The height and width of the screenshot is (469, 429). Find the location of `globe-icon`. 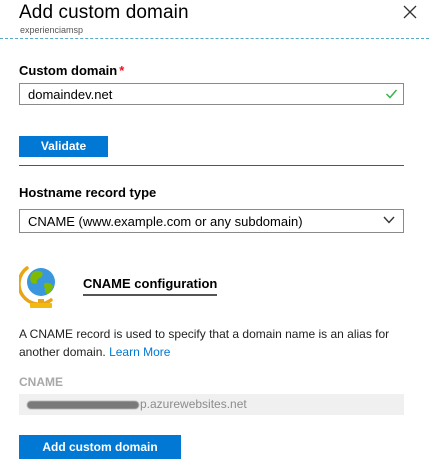

globe-icon is located at coordinates (37, 287).